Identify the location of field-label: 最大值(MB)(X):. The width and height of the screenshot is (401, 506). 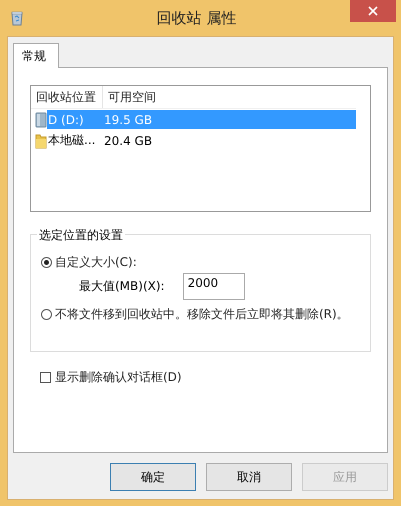
(122, 286).